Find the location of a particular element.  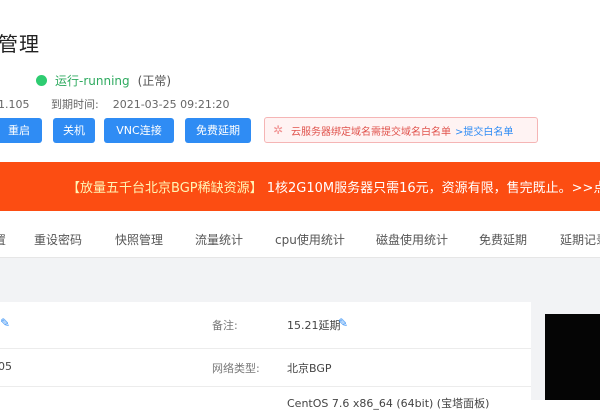

status-text: 运行-running is located at coordinates (92, 81).